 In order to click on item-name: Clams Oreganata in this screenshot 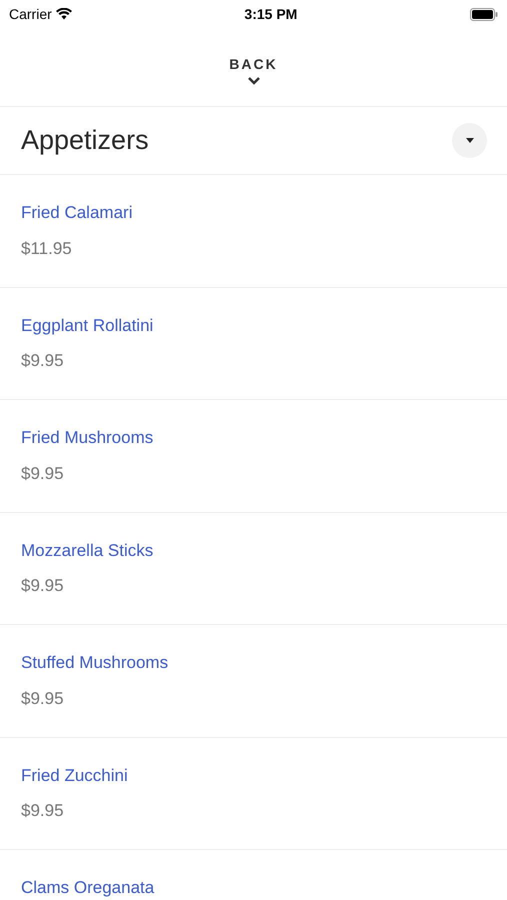, I will do `click(88, 888)`.